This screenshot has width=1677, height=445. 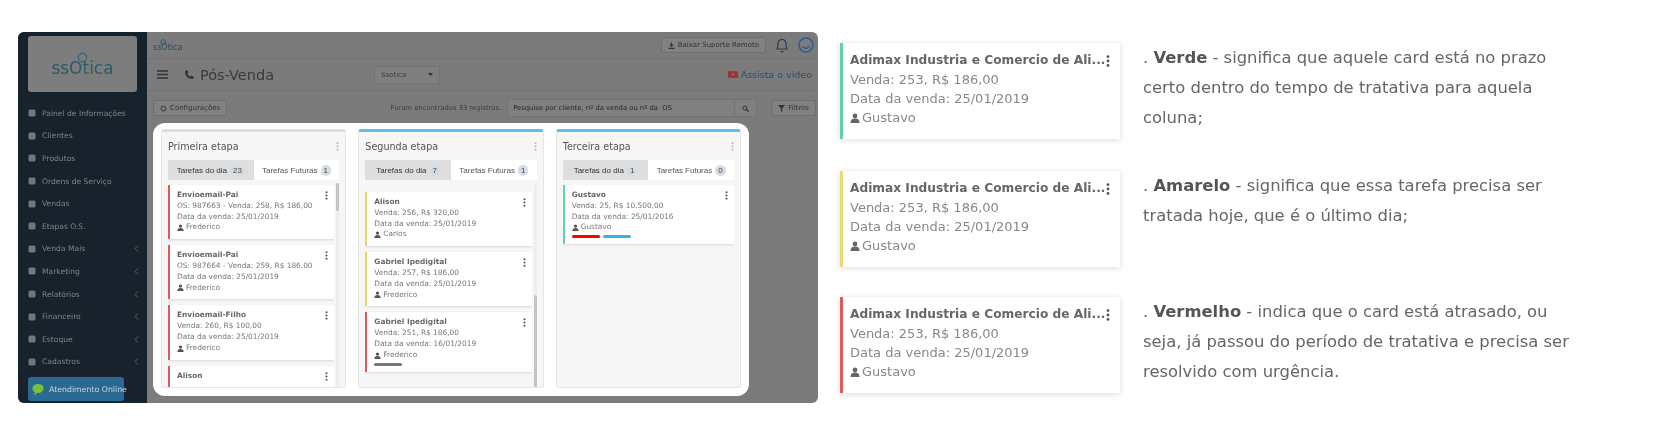 I want to click on count-badge: 0, so click(x=720, y=170).